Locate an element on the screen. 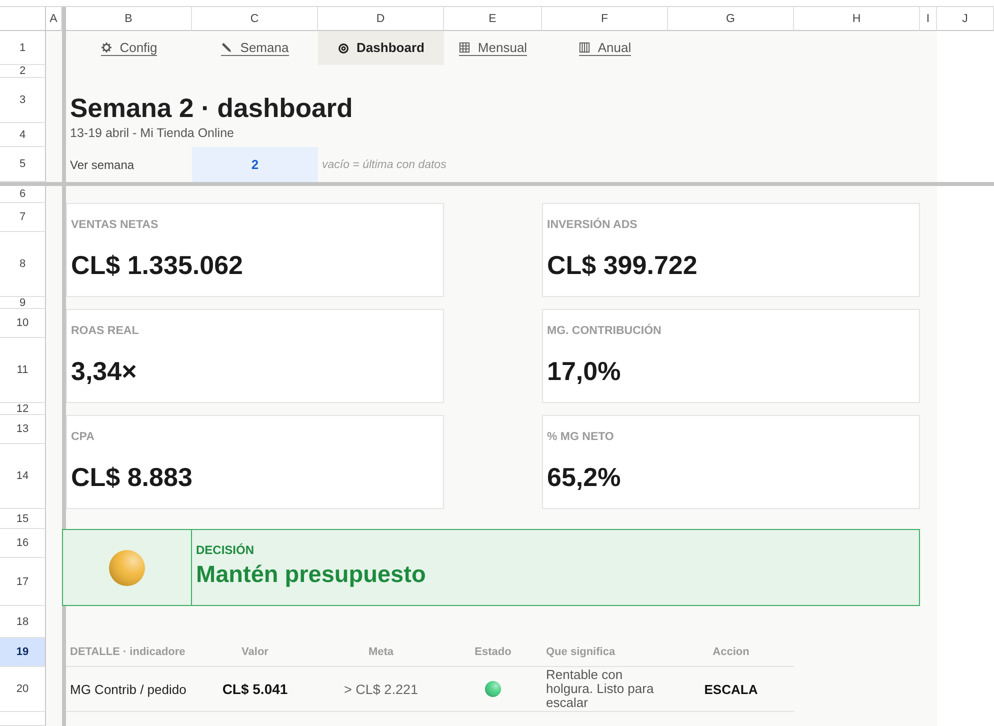 The height and width of the screenshot is (726, 994). nav-tab: Mensual is located at coordinates (493, 48).